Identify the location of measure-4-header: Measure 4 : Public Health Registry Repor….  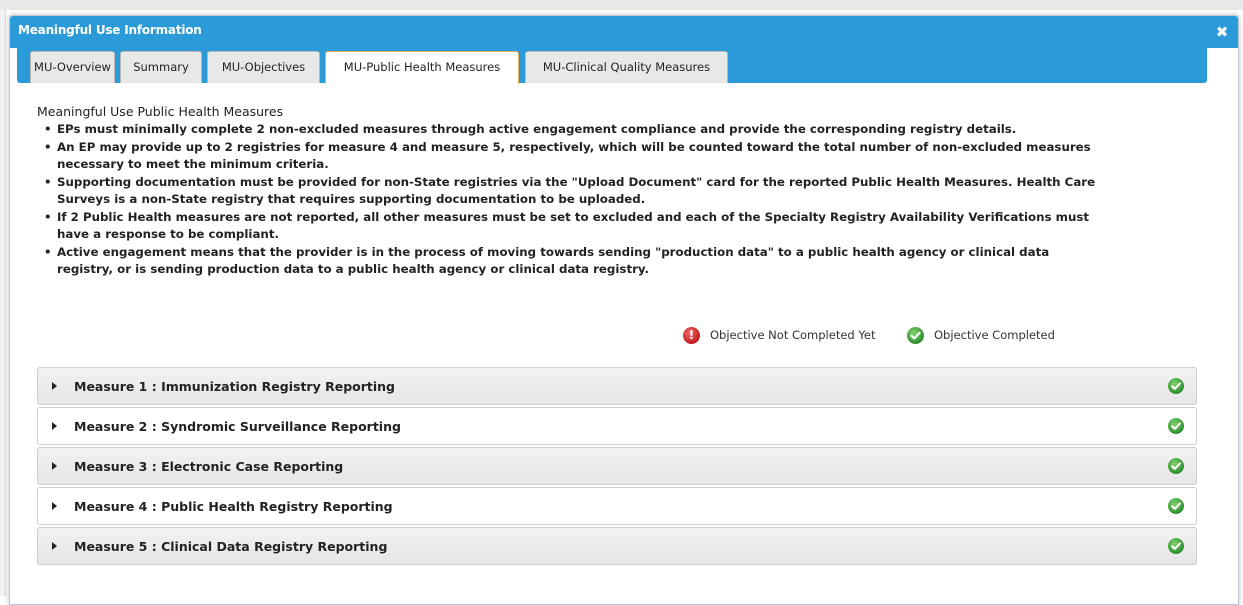
(617, 506).